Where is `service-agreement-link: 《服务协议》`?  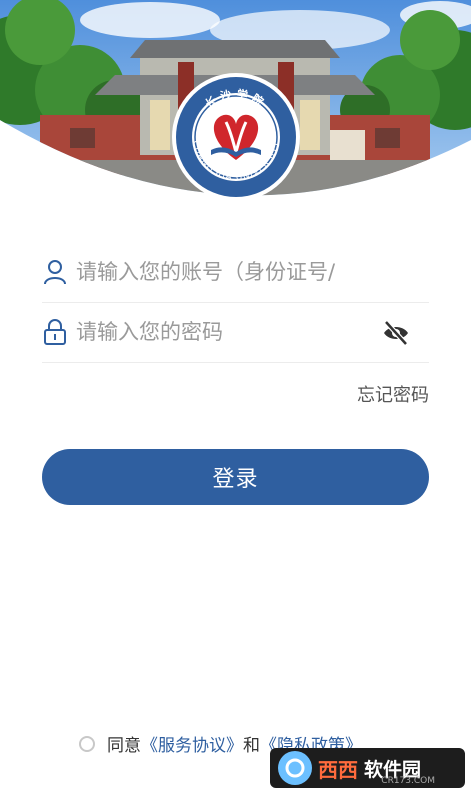
service-agreement-link: 《服务协议》 is located at coordinates (192, 743).